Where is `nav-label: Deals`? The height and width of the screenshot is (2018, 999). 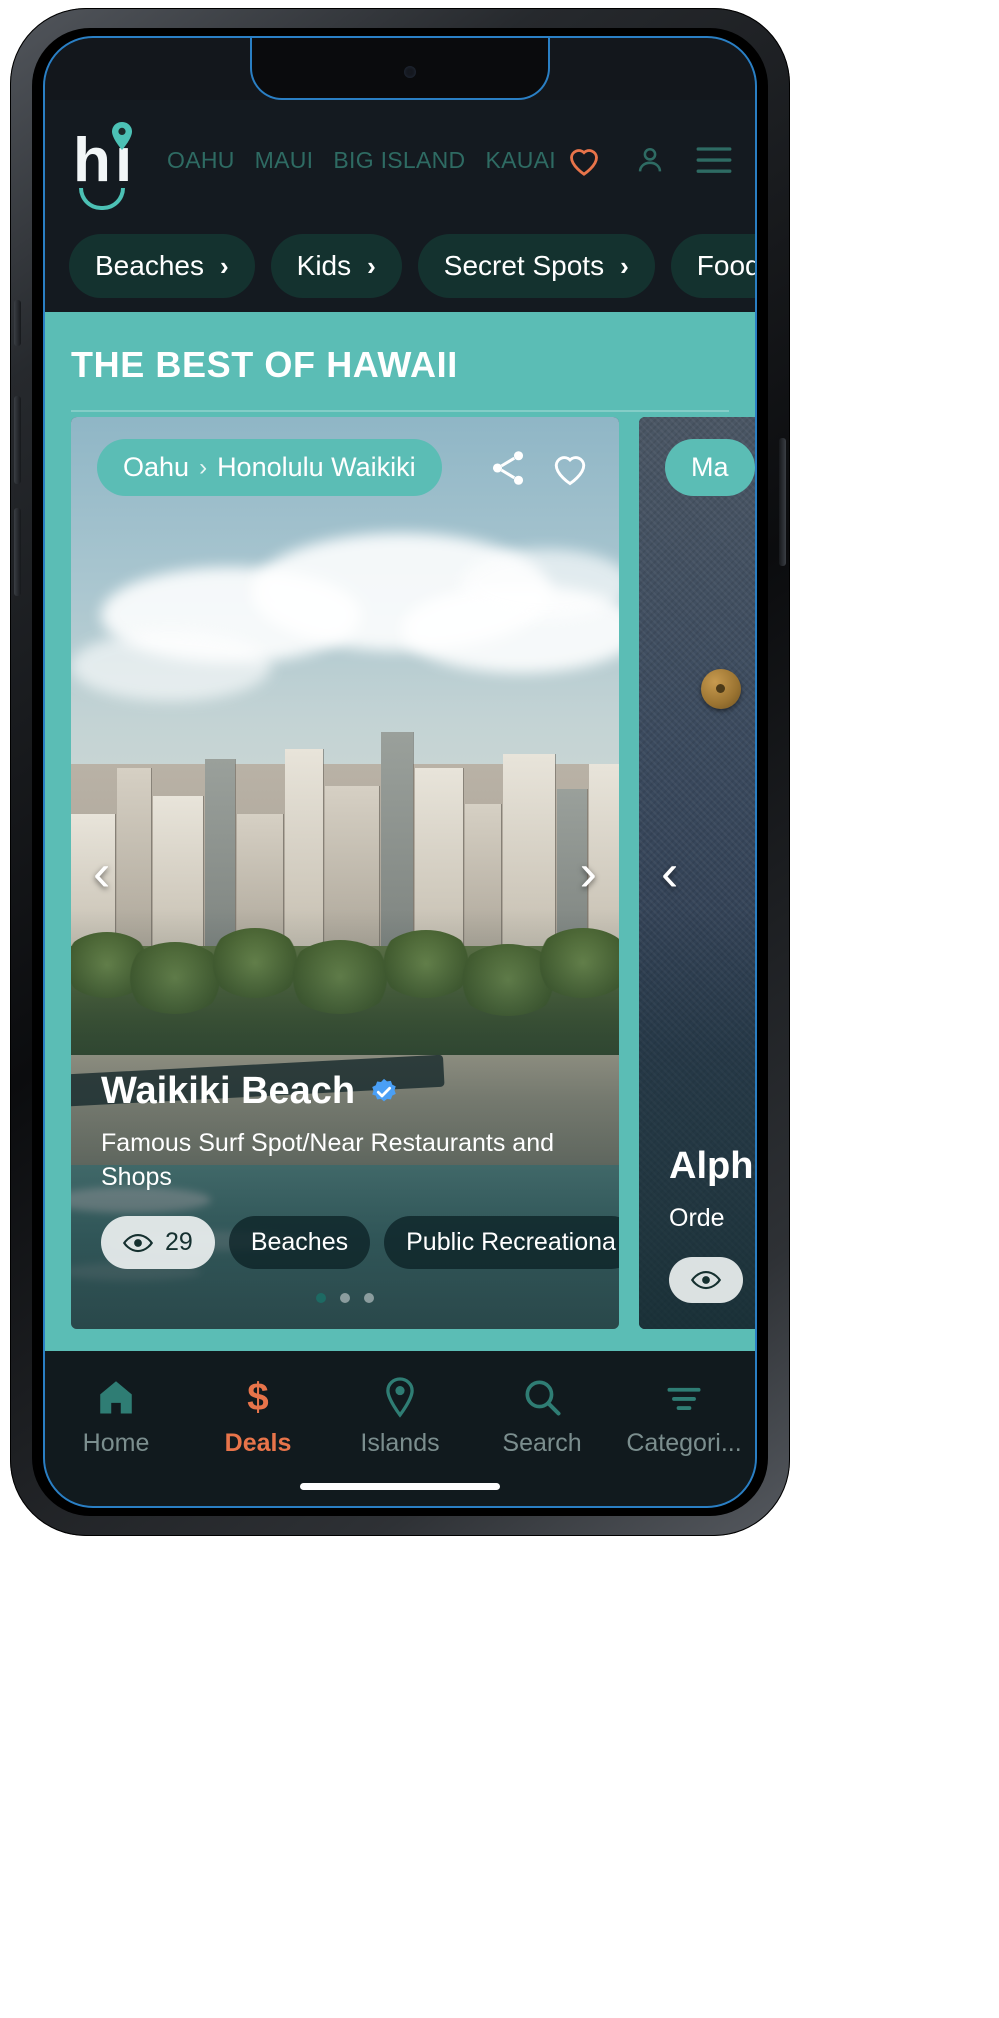
nav-label: Deals is located at coordinates (258, 1443).